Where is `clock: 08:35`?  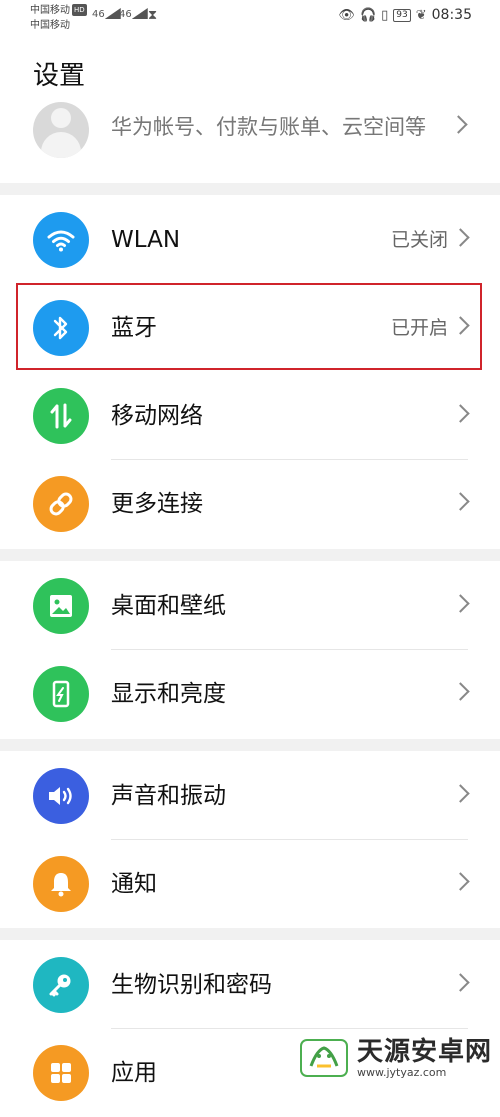 clock: 08:35 is located at coordinates (451, 15).